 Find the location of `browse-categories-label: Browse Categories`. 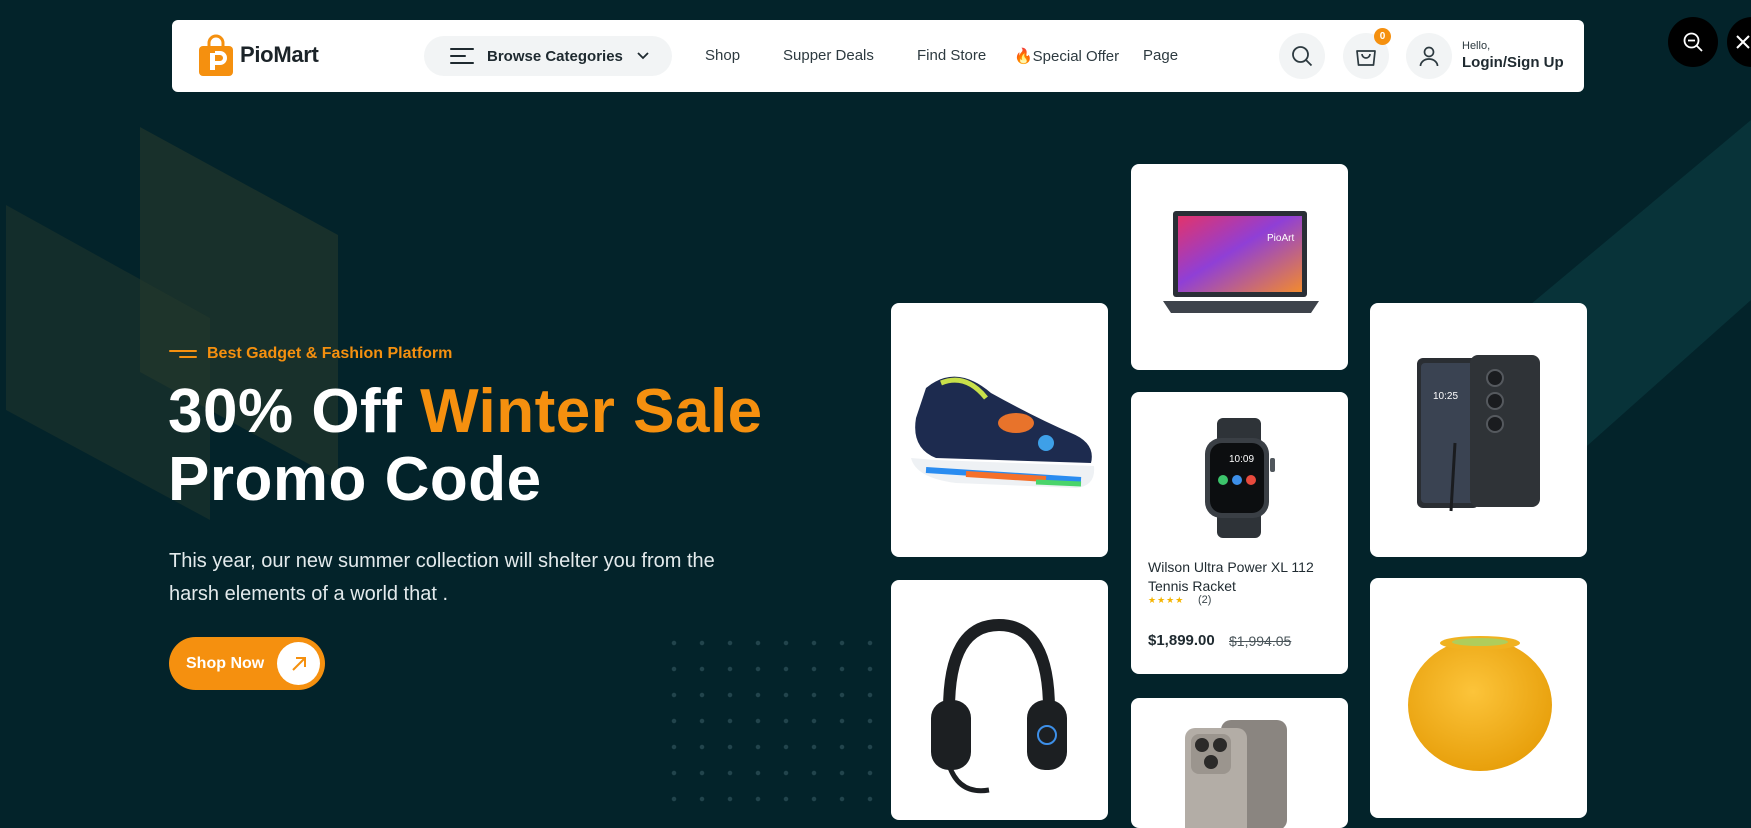

browse-categories-label: Browse Categories is located at coordinates (555, 56).